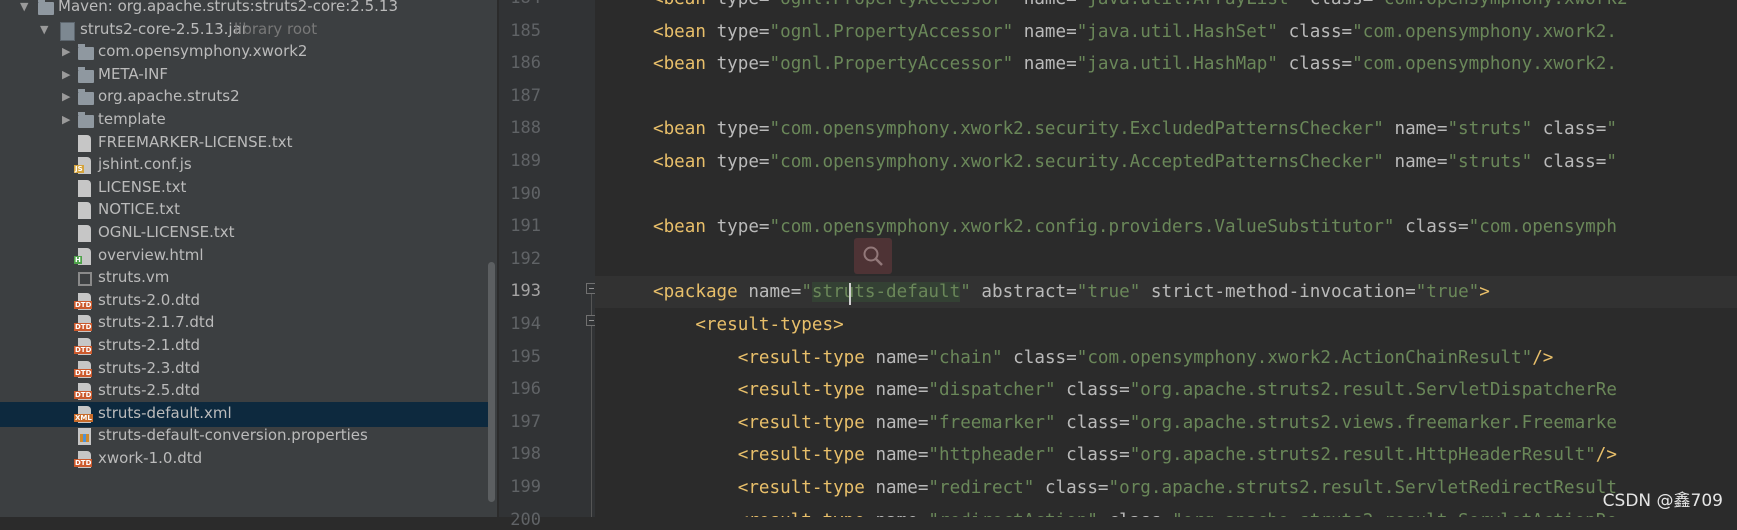 The height and width of the screenshot is (530, 1737). What do you see at coordinates (134, 277) in the screenshot?
I see `tree-row-label: struts.vm` at bounding box center [134, 277].